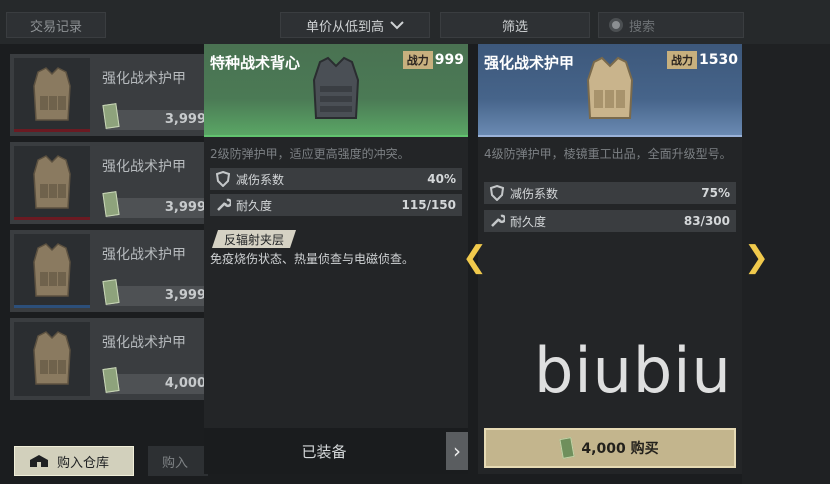 The width and height of the screenshot is (830, 484). I want to click on filter-label: 筛选, so click(514, 27).